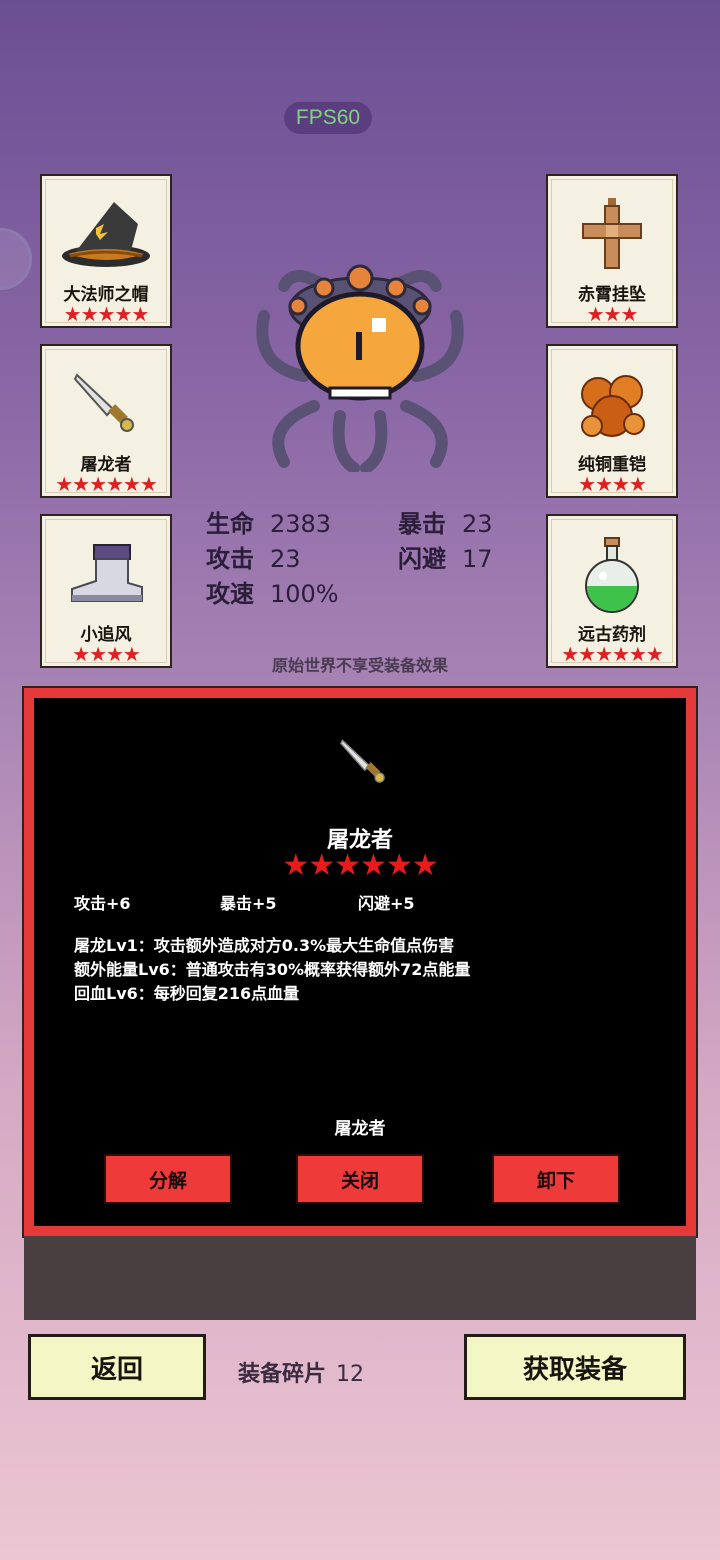 The height and width of the screenshot is (1560, 720). Describe the element at coordinates (477, 559) in the screenshot. I see `stat-value: 17` at that location.